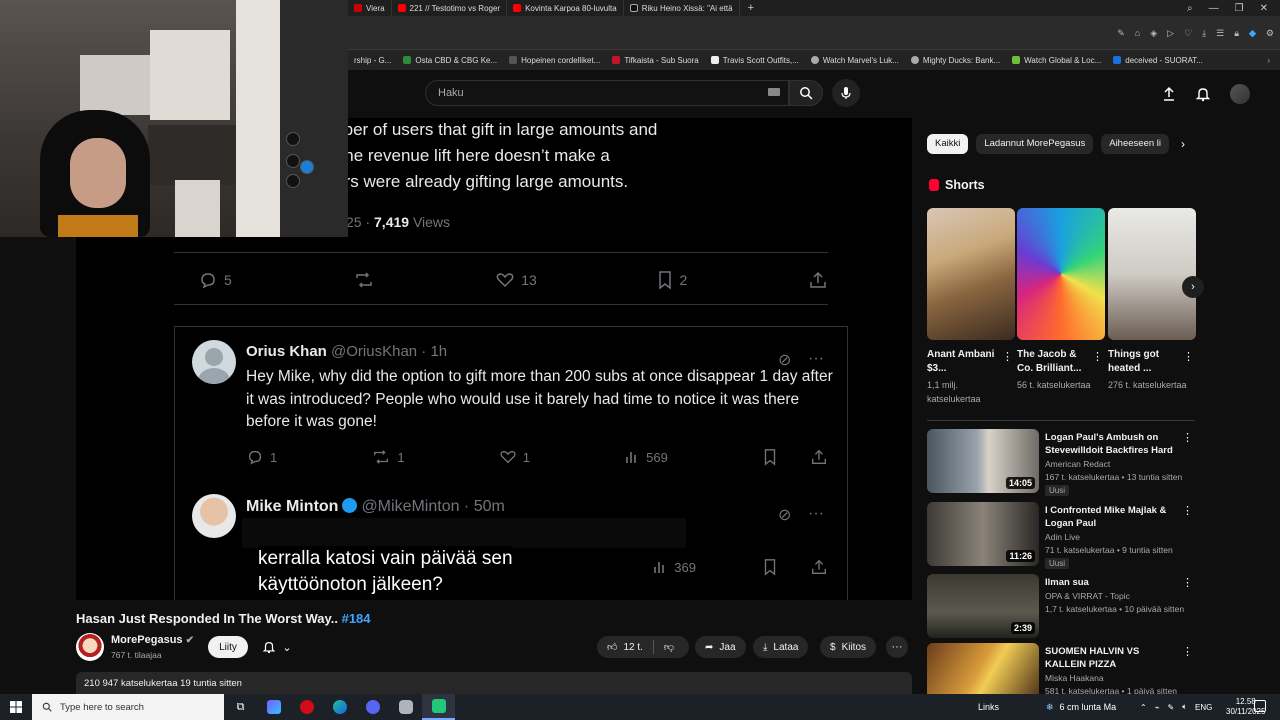  What do you see at coordinates (612, 647) in the screenshot?
I see `thumbs-up-icon: 👍︎` at bounding box center [612, 647].